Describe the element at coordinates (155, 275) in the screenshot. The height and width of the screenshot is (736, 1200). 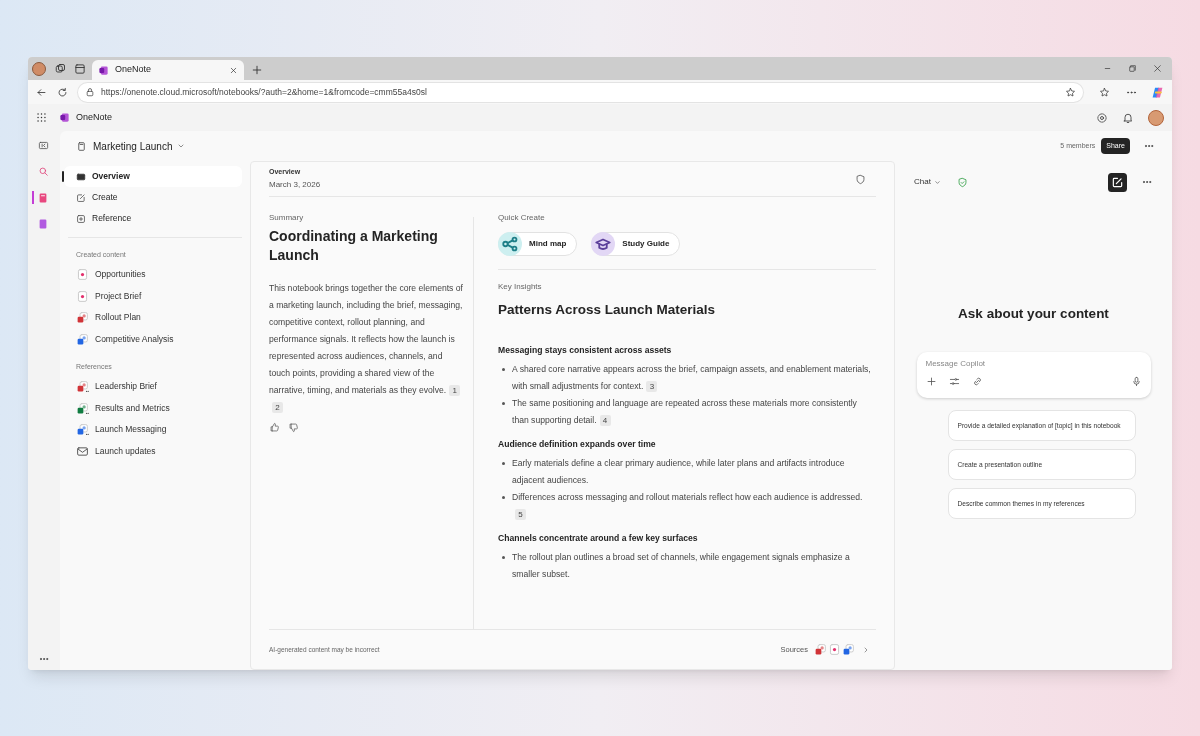
I see `nav-item: Opportunities` at that location.